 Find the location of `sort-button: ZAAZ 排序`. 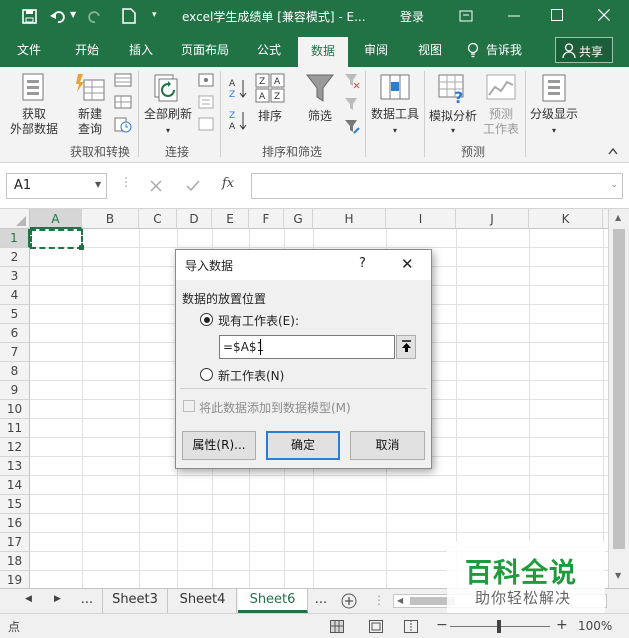

sort-button: ZAAZ 排序 is located at coordinates (270, 105).